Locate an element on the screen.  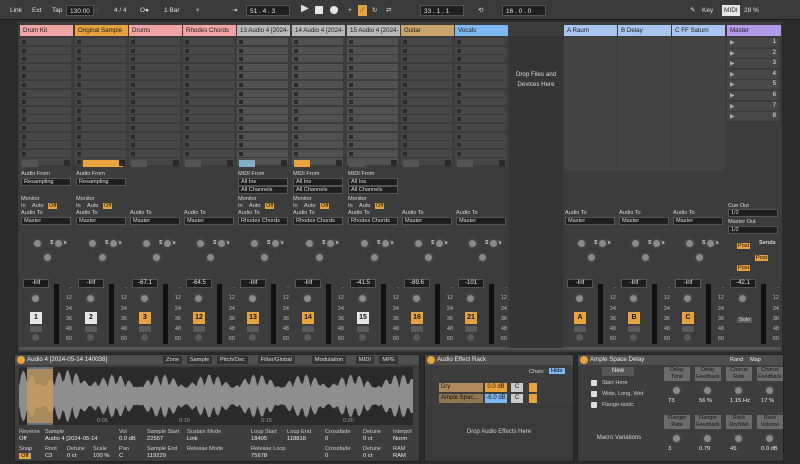
device-on-icon is located at coordinates (21, 360).